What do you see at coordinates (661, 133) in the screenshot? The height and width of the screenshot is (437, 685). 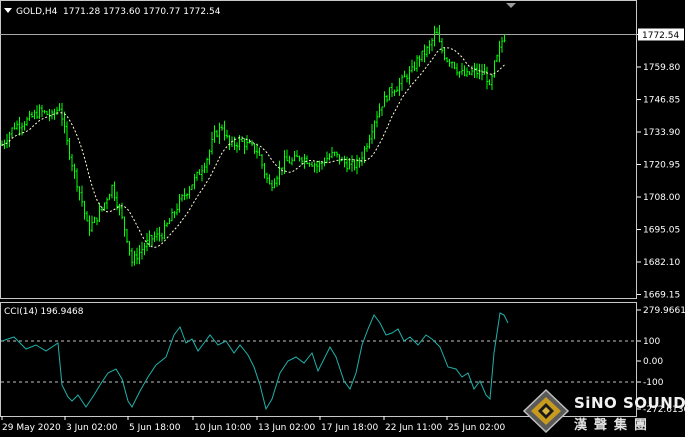 I see `price-tick-label: 1733.90` at bounding box center [661, 133].